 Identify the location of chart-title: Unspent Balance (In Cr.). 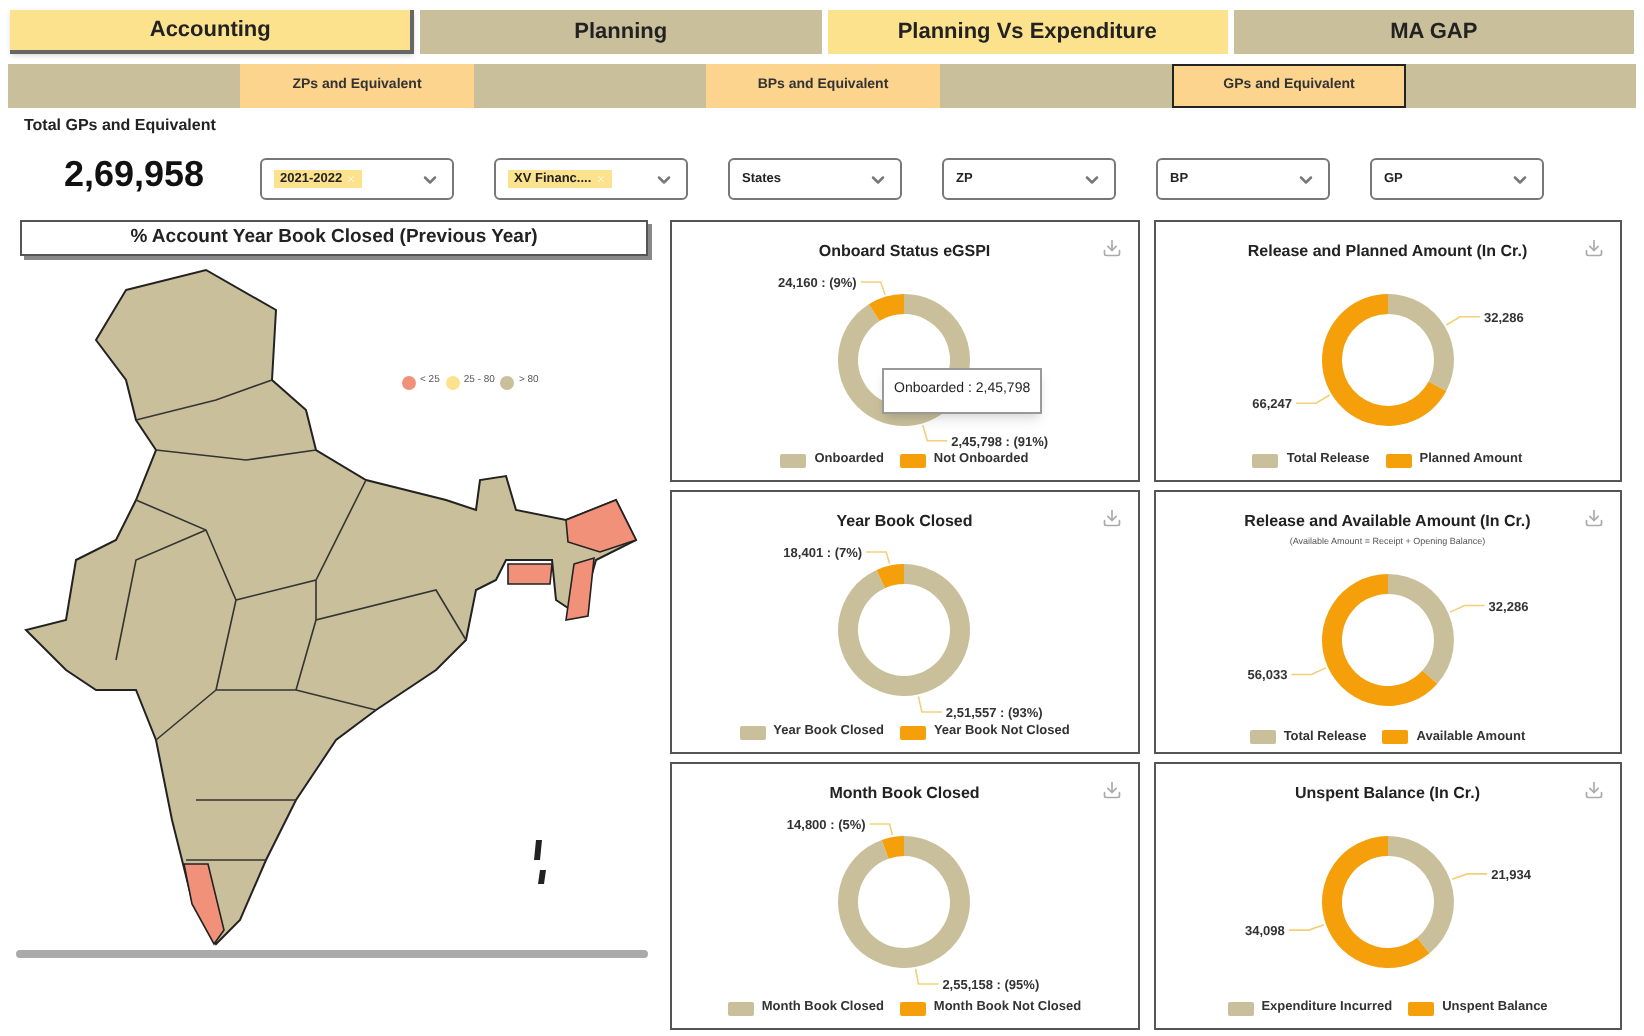
(1387, 794).